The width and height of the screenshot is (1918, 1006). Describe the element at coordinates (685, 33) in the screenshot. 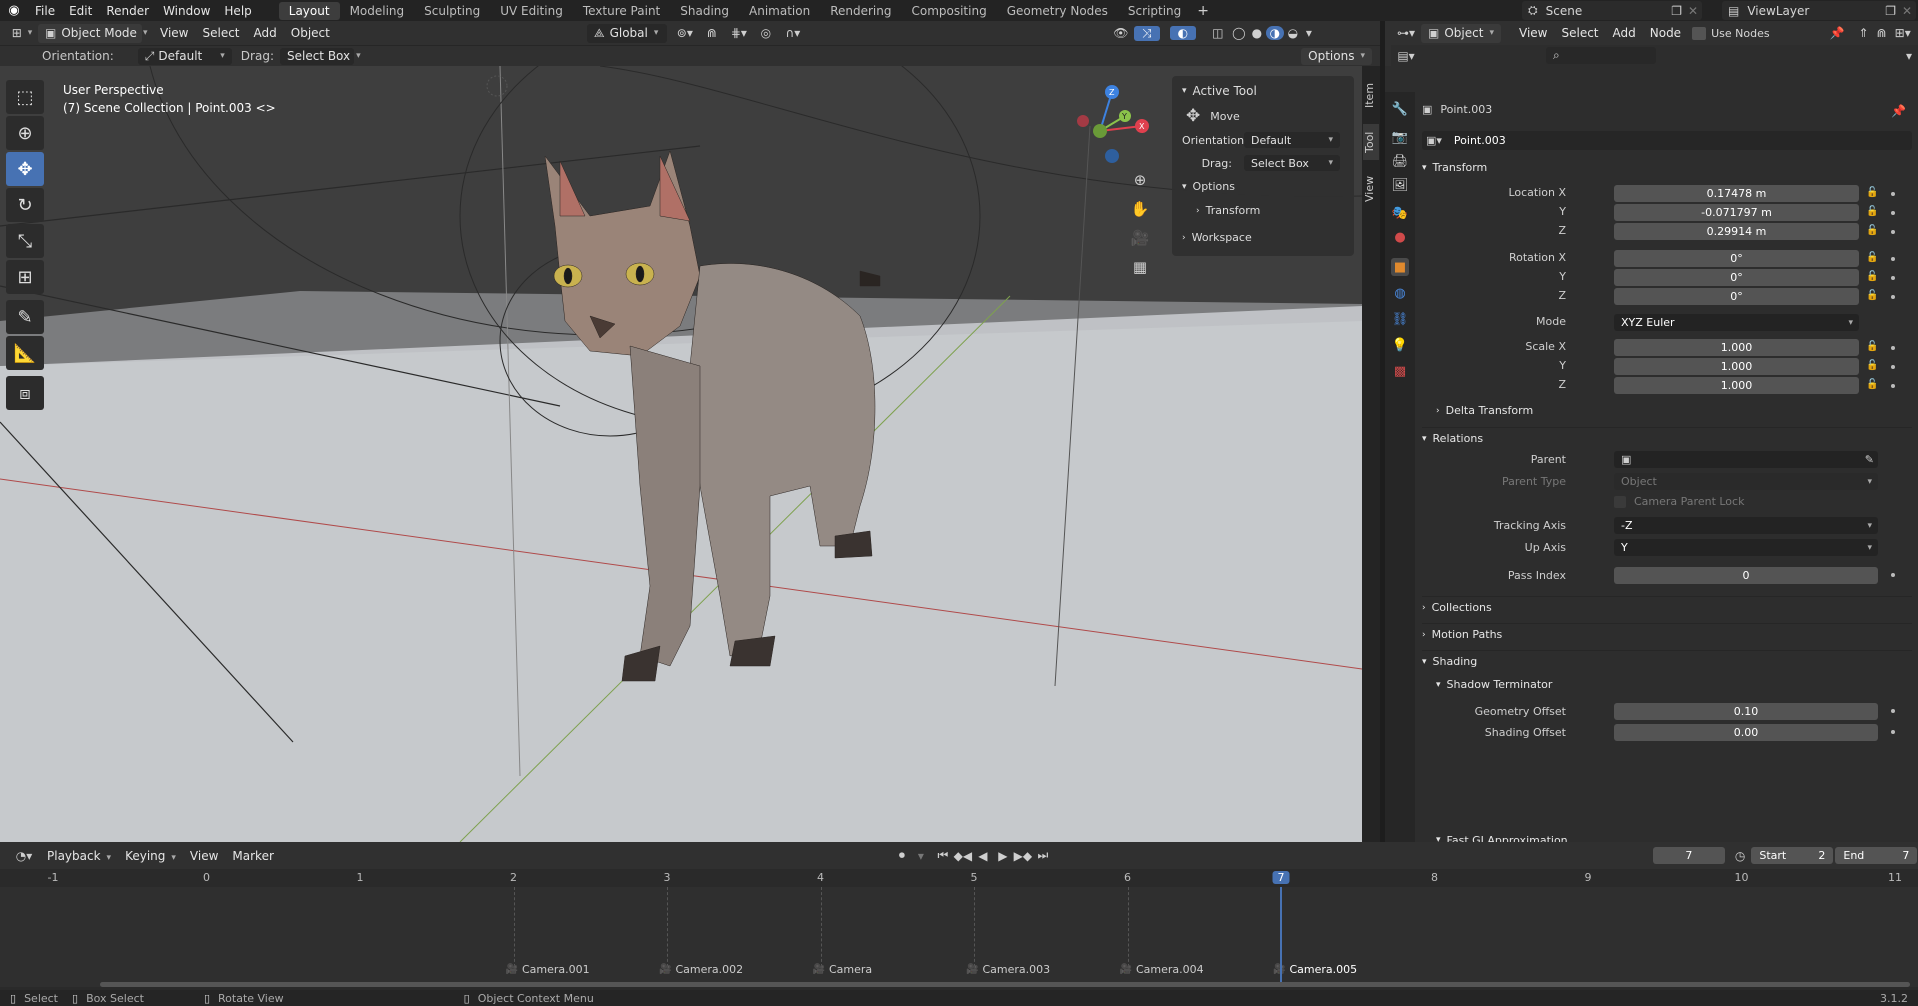

I see `pivot-icon: ⊚▾` at that location.